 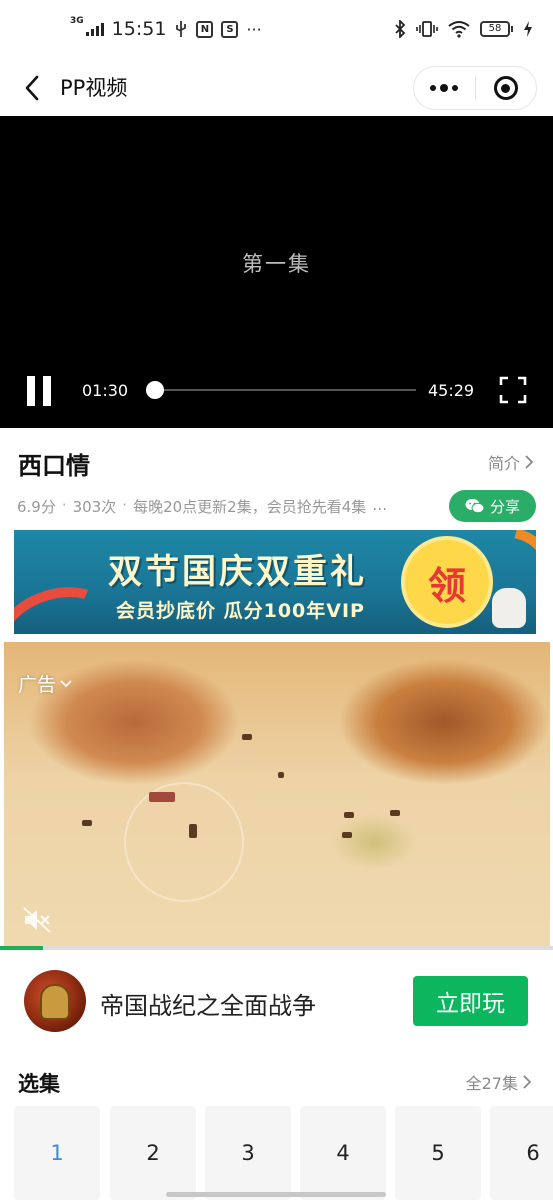 What do you see at coordinates (154, 390) in the screenshot?
I see `progress-knob` at bounding box center [154, 390].